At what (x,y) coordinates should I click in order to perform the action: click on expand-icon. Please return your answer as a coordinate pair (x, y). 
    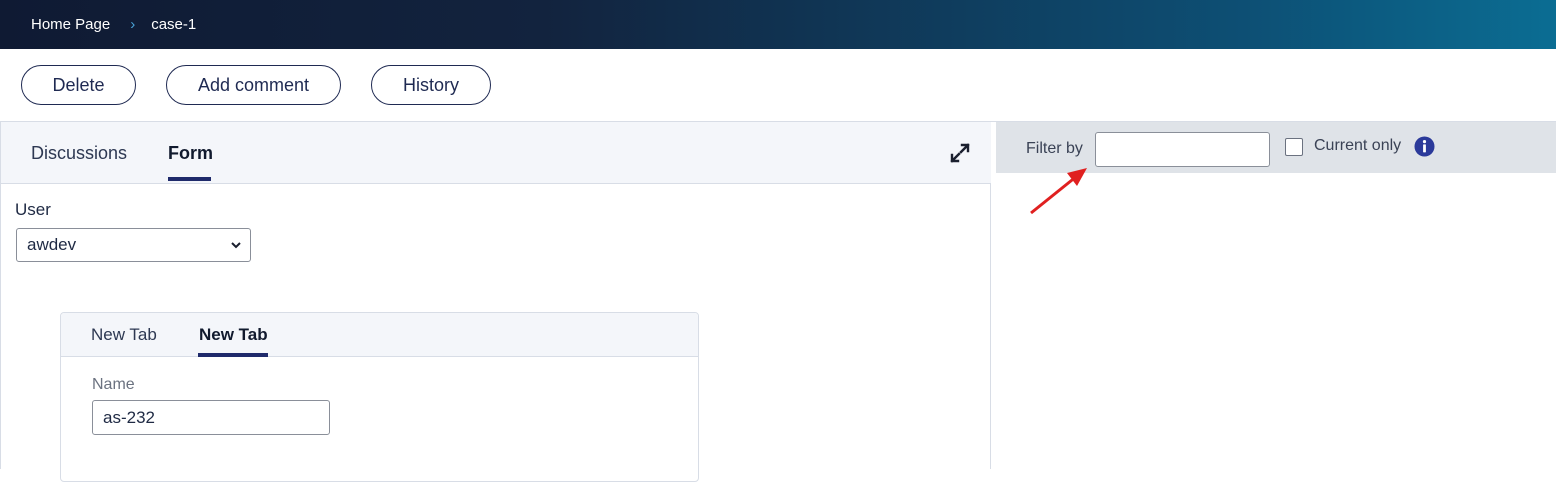
    Looking at the image, I should click on (960, 153).